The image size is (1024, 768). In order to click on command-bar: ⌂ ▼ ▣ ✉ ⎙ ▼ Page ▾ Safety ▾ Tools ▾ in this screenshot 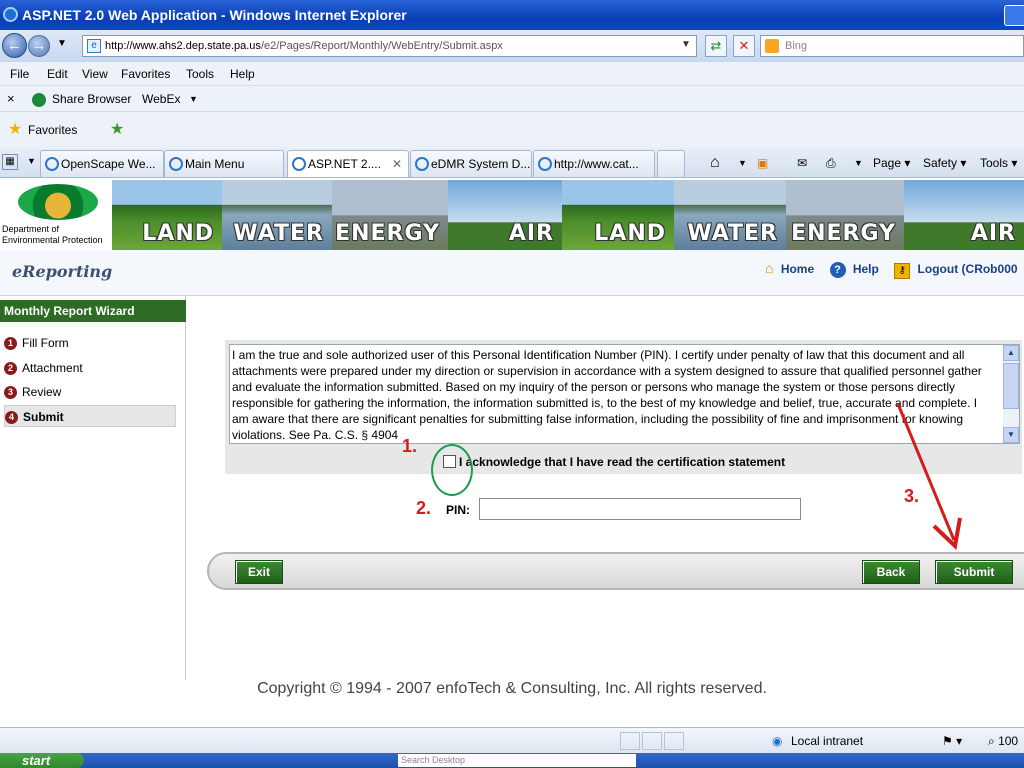, I will do `click(867, 163)`.